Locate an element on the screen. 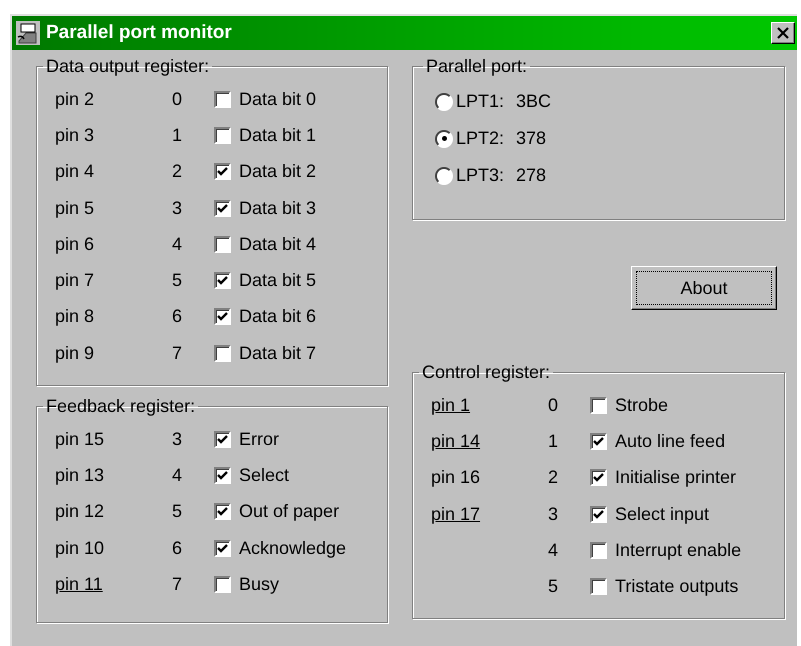 The image size is (801, 646). checkbox: Data bit 3 is located at coordinates (265, 208).